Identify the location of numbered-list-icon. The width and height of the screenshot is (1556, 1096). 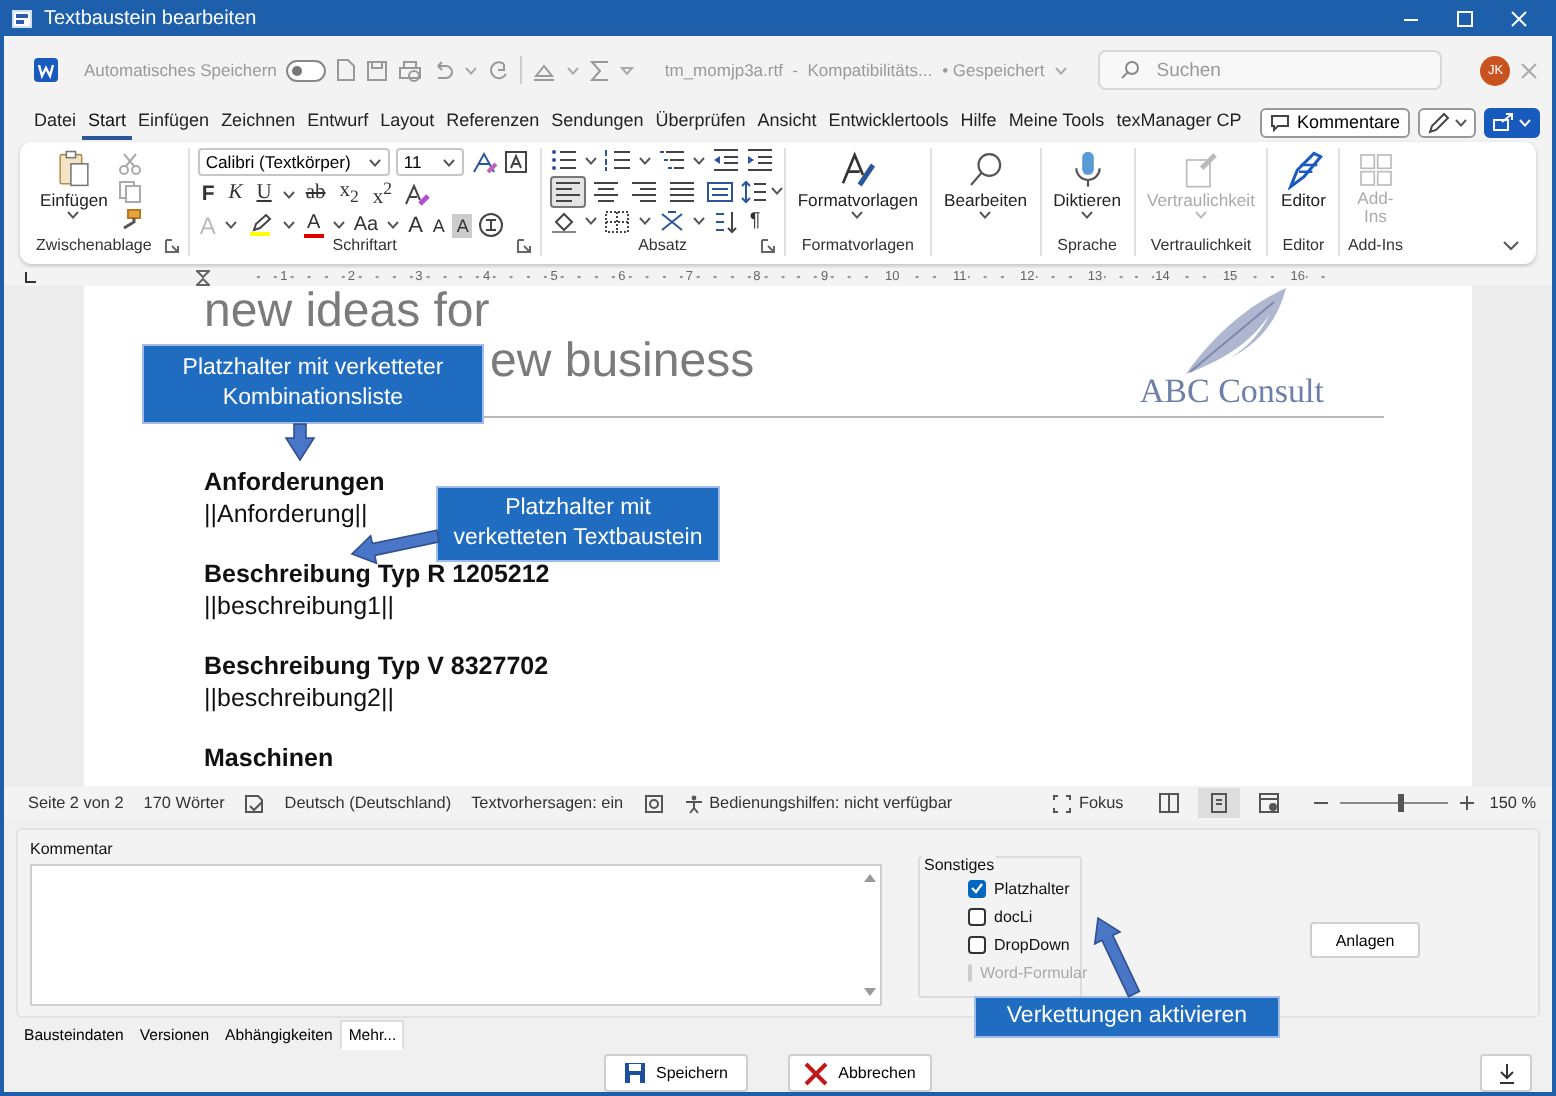
(617, 160).